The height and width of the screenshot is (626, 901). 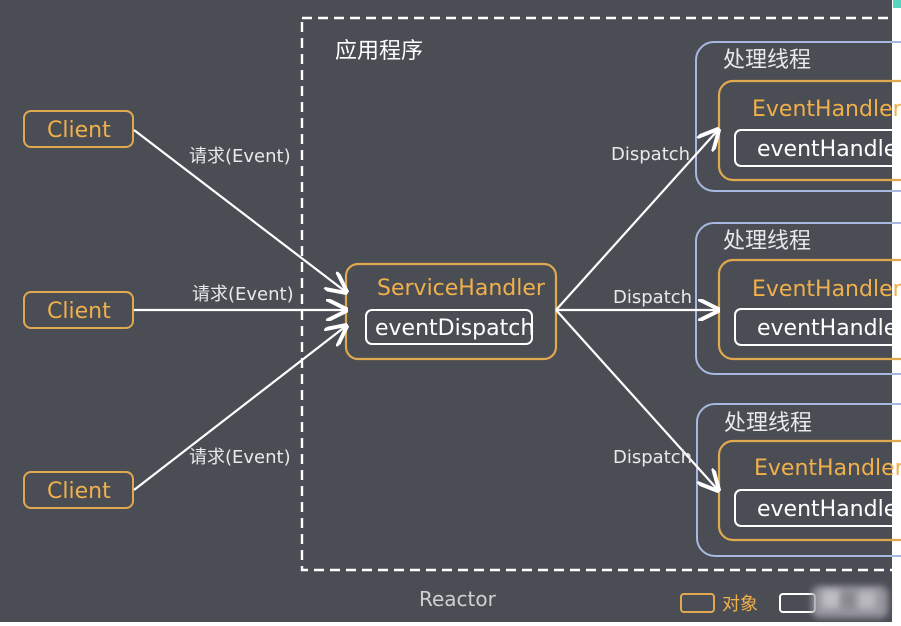 What do you see at coordinates (850, 602) in the screenshot?
I see `blurred-watermark` at bounding box center [850, 602].